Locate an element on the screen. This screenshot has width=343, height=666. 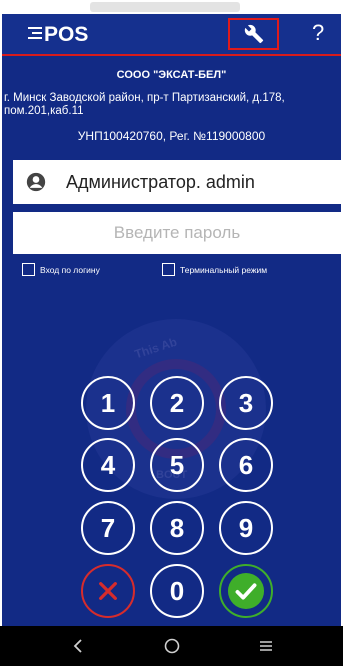
terminal-mode-checkbox: Терминальный режим is located at coordinates (214, 269).